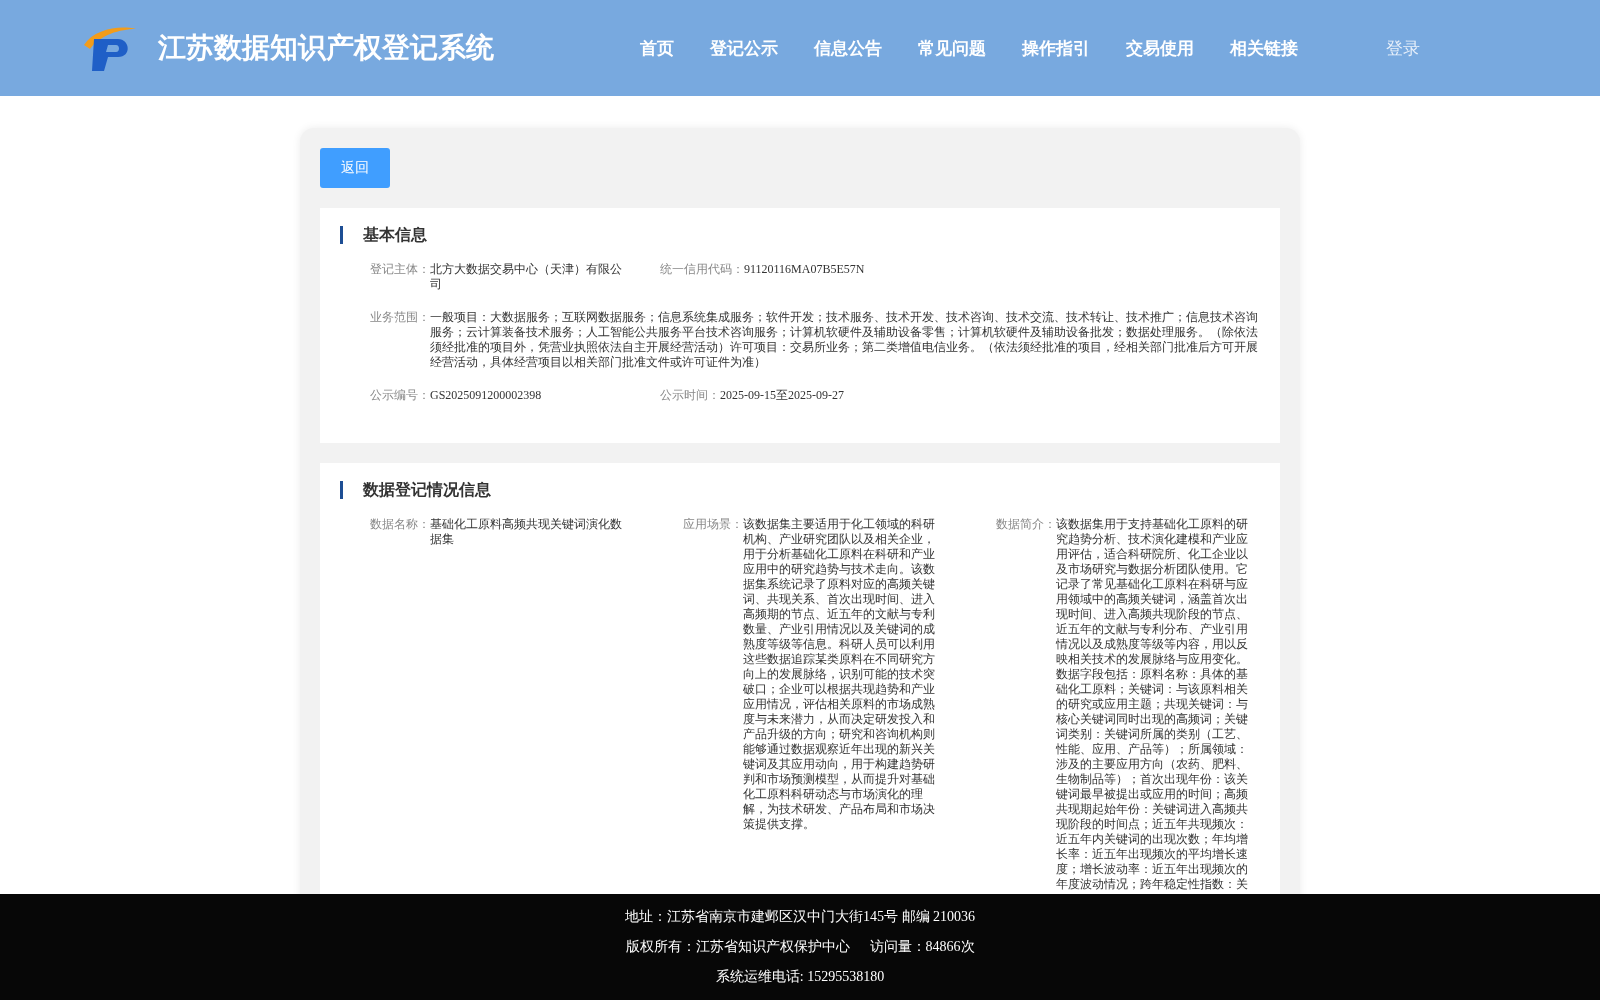  What do you see at coordinates (326, 48) in the screenshot?
I see `site-title: 江苏数据知识产权登记系统` at bounding box center [326, 48].